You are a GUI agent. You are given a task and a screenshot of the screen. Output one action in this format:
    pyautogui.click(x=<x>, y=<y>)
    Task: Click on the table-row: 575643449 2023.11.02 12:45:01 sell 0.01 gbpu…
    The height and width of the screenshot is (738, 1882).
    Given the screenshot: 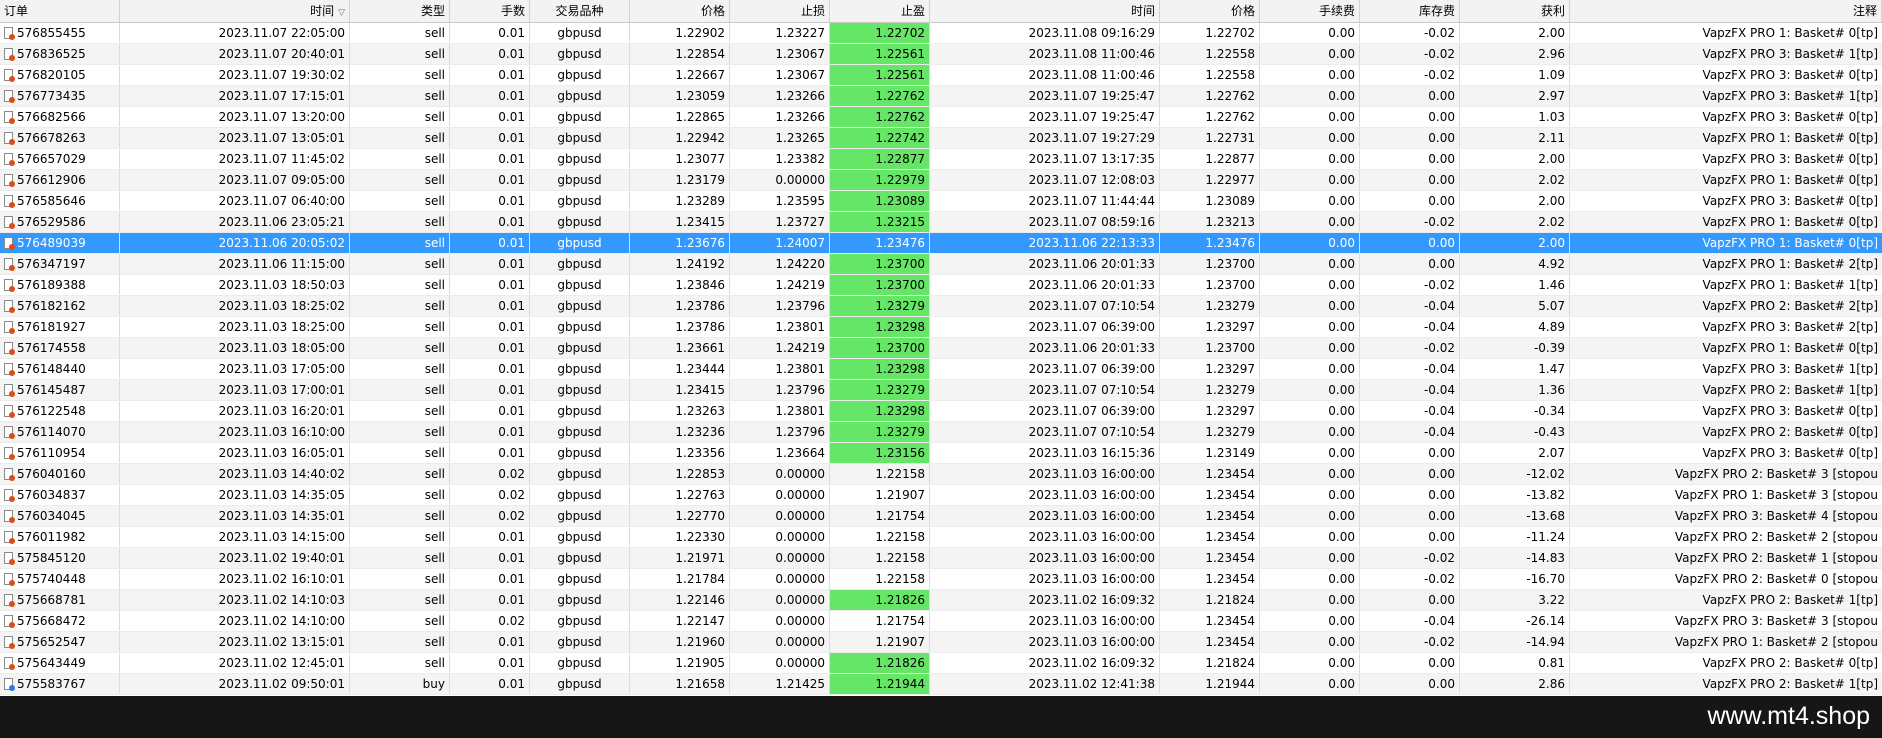 What is the action you would take?
    pyautogui.click(x=941, y=663)
    